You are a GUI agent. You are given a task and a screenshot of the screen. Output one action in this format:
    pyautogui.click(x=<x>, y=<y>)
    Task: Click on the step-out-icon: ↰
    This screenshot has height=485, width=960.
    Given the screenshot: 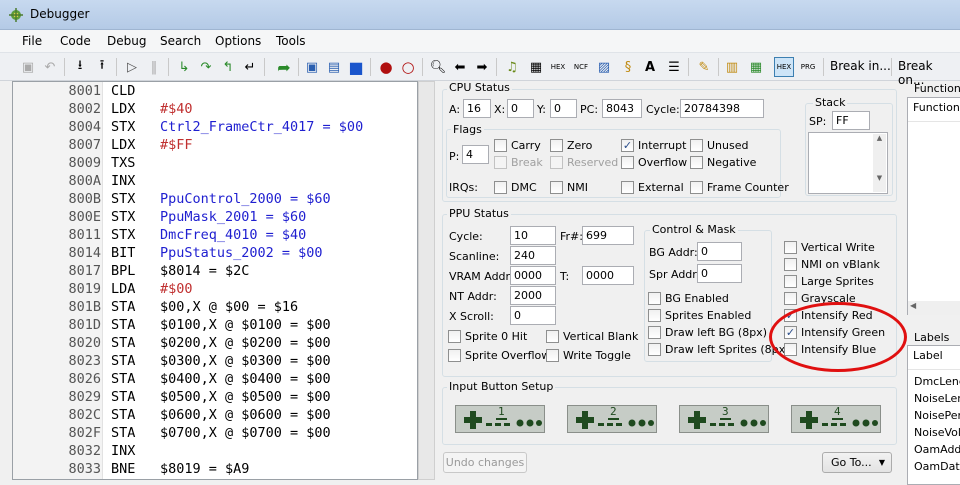 What is the action you would take?
    pyautogui.click(x=228, y=67)
    